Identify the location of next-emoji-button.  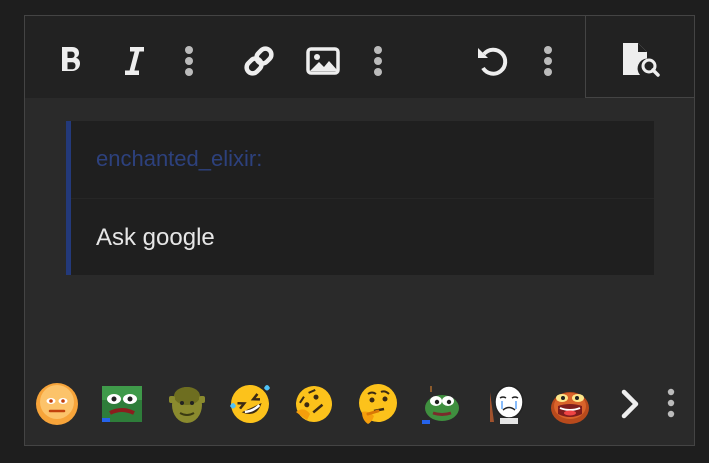
(630, 404).